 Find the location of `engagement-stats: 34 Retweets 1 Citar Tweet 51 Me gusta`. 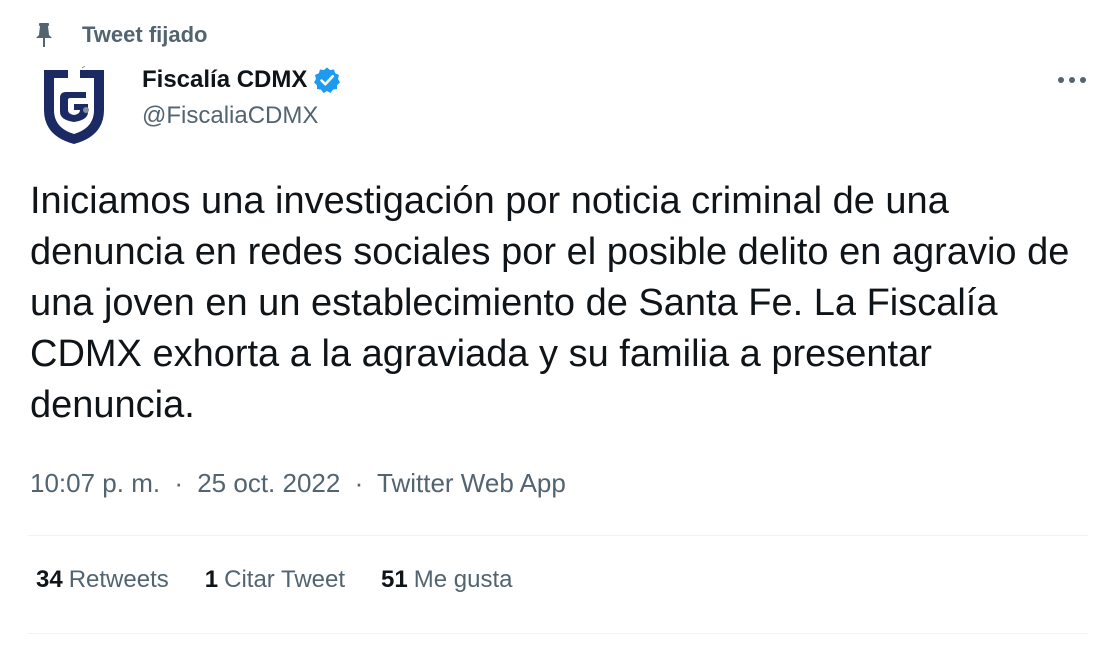

engagement-stats: 34 Retweets 1 Citar Tweet 51 Me gusta is located at coordinates (292, 580).